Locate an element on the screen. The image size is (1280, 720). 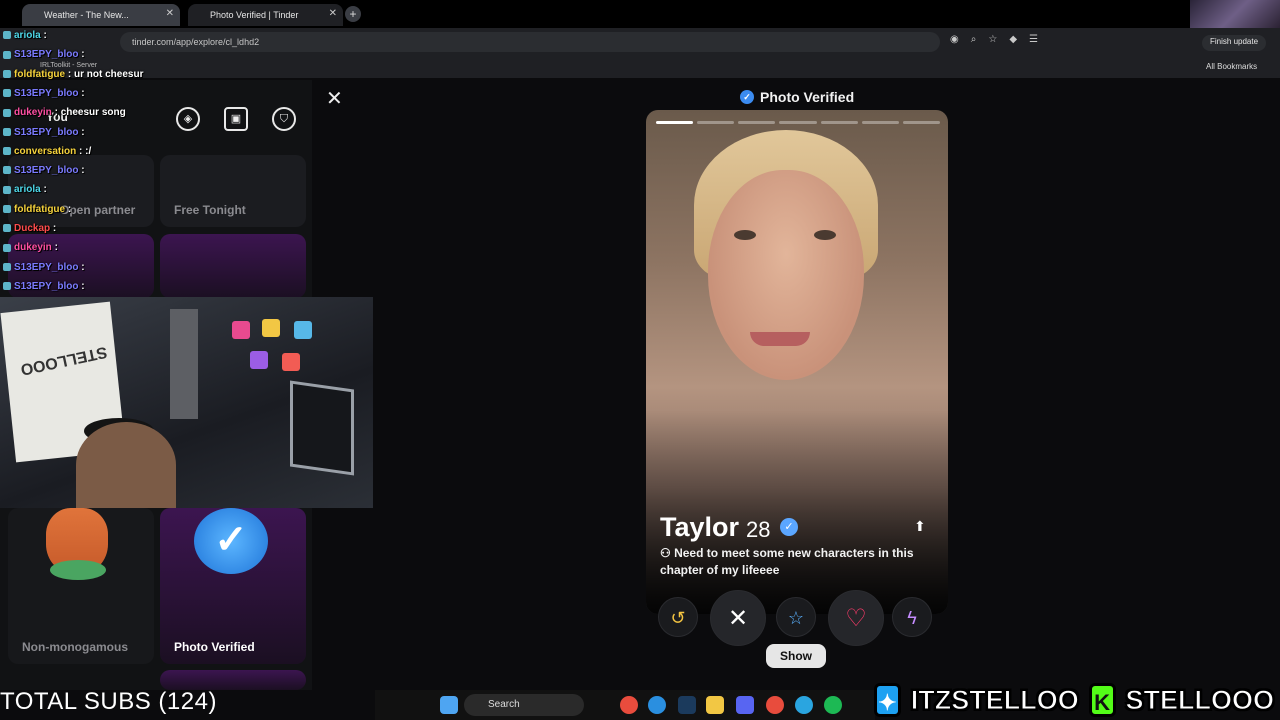
menu-icon: ☰ is located at coordinates (1033, 39).